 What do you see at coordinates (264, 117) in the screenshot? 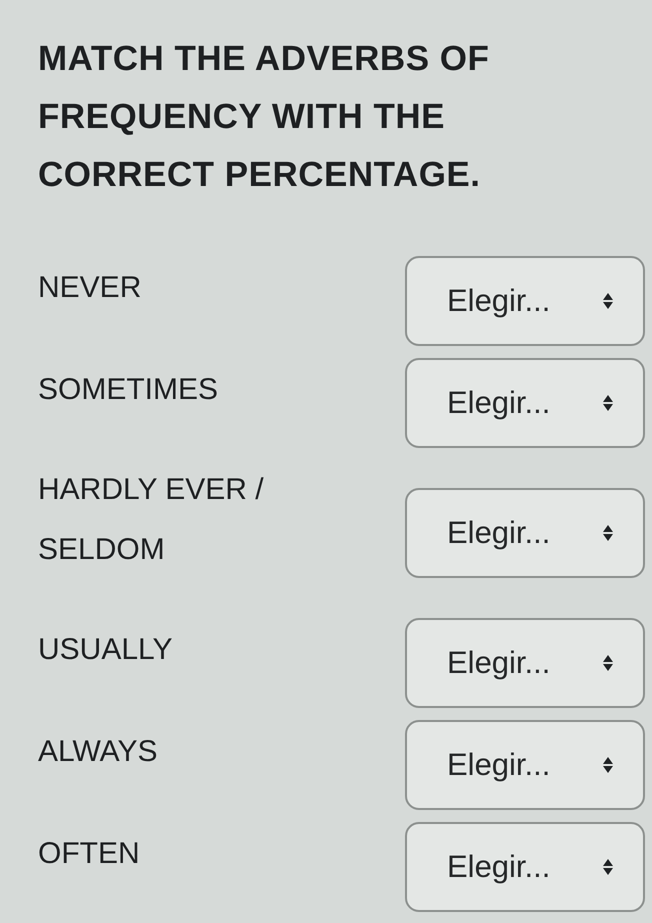
I see `question-title: MATCH THE ADVERBS OF FREQUENCY WITH THE CORRECT PERCENTAGE.` at bounding box center [264, 117].